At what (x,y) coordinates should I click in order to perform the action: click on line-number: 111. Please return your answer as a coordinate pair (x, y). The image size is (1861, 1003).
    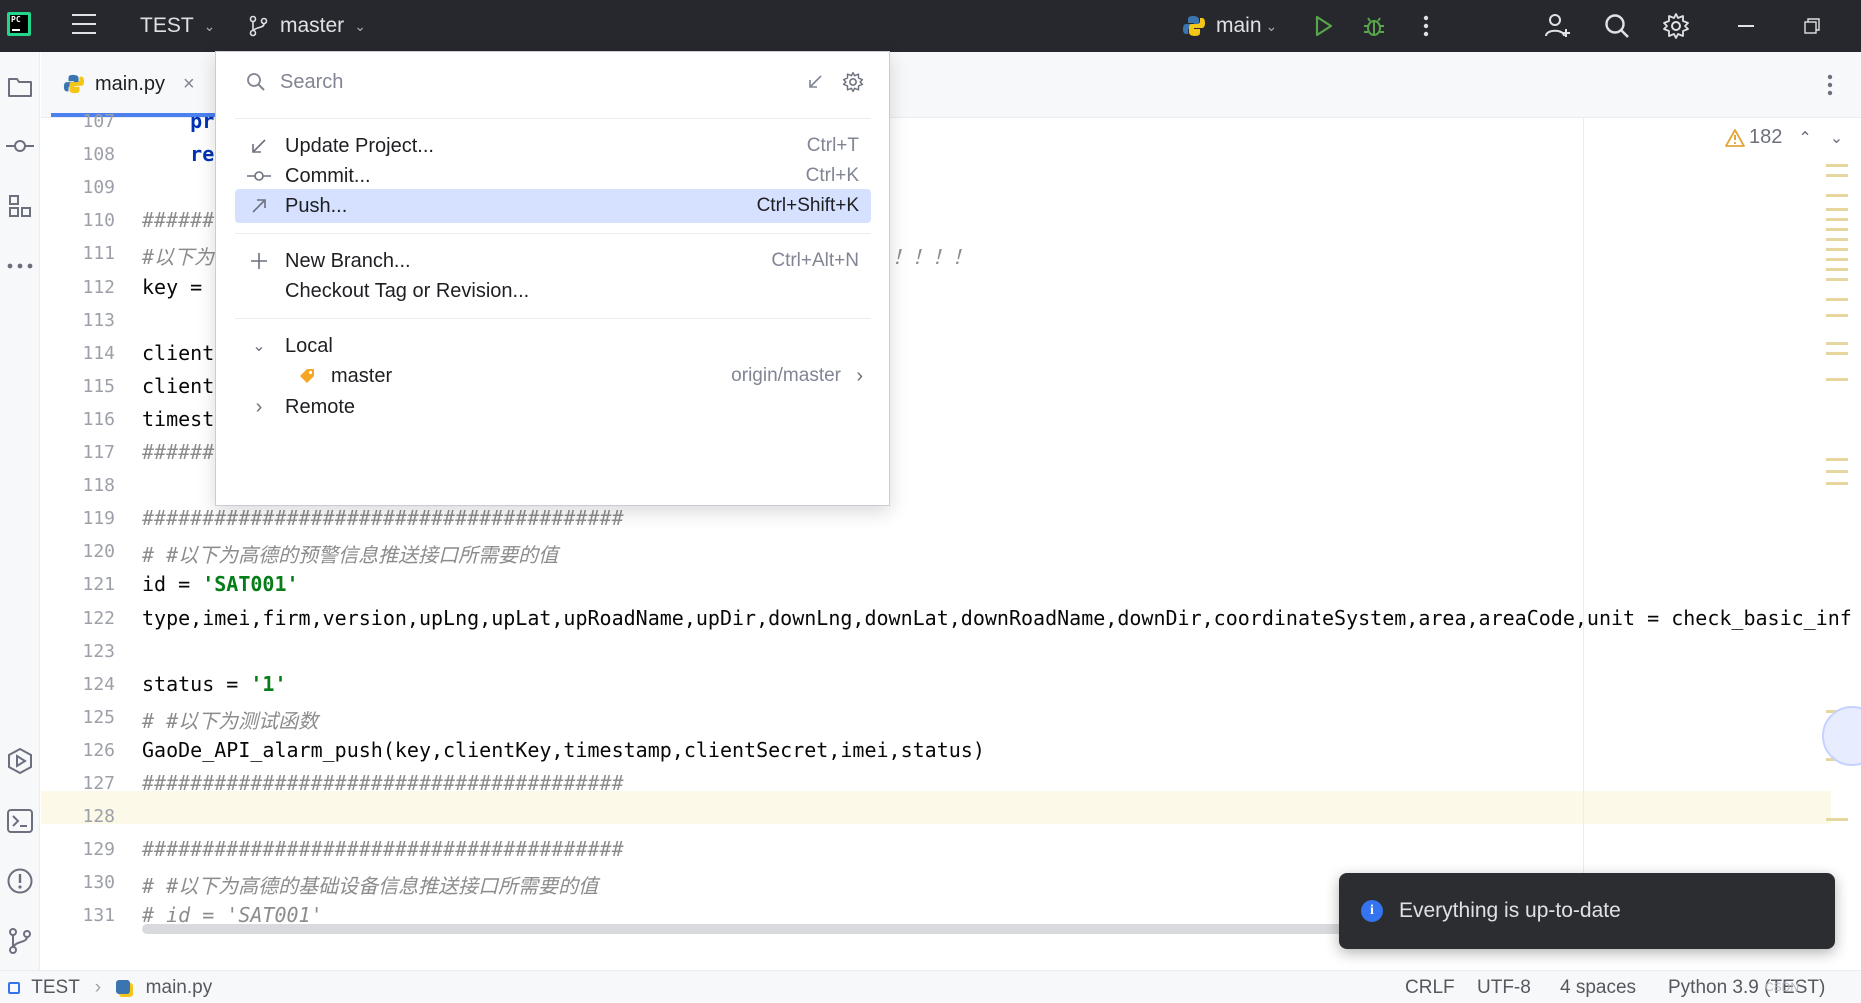
    Looking at the image, I should click on (98, 254).